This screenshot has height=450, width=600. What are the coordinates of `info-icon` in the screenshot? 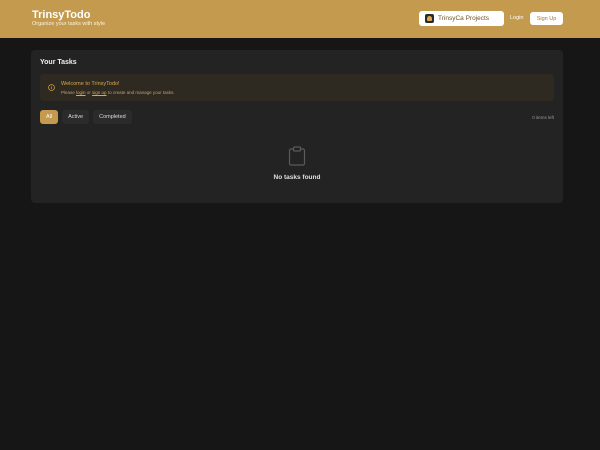 It's located at (51, 87).